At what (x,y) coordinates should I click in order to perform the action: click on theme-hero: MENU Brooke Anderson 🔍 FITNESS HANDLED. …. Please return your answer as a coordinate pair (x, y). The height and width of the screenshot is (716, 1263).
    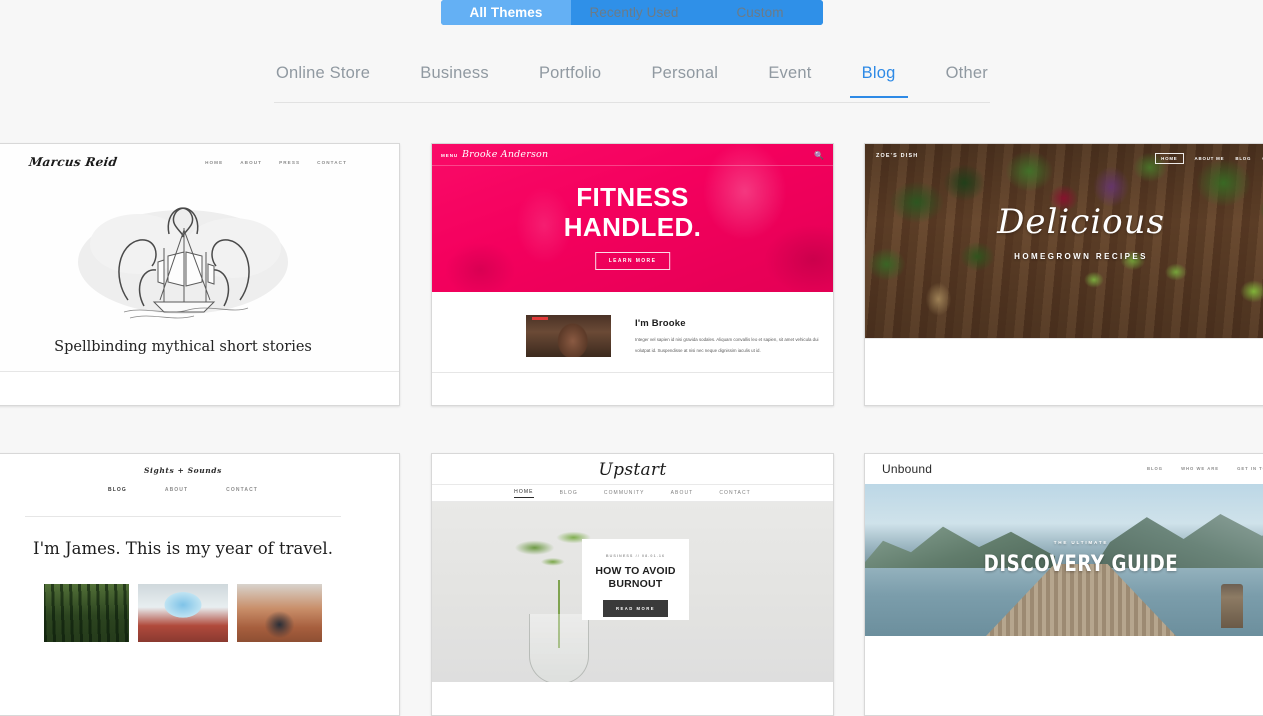
    Looking at the image, I should click on (632, 218).